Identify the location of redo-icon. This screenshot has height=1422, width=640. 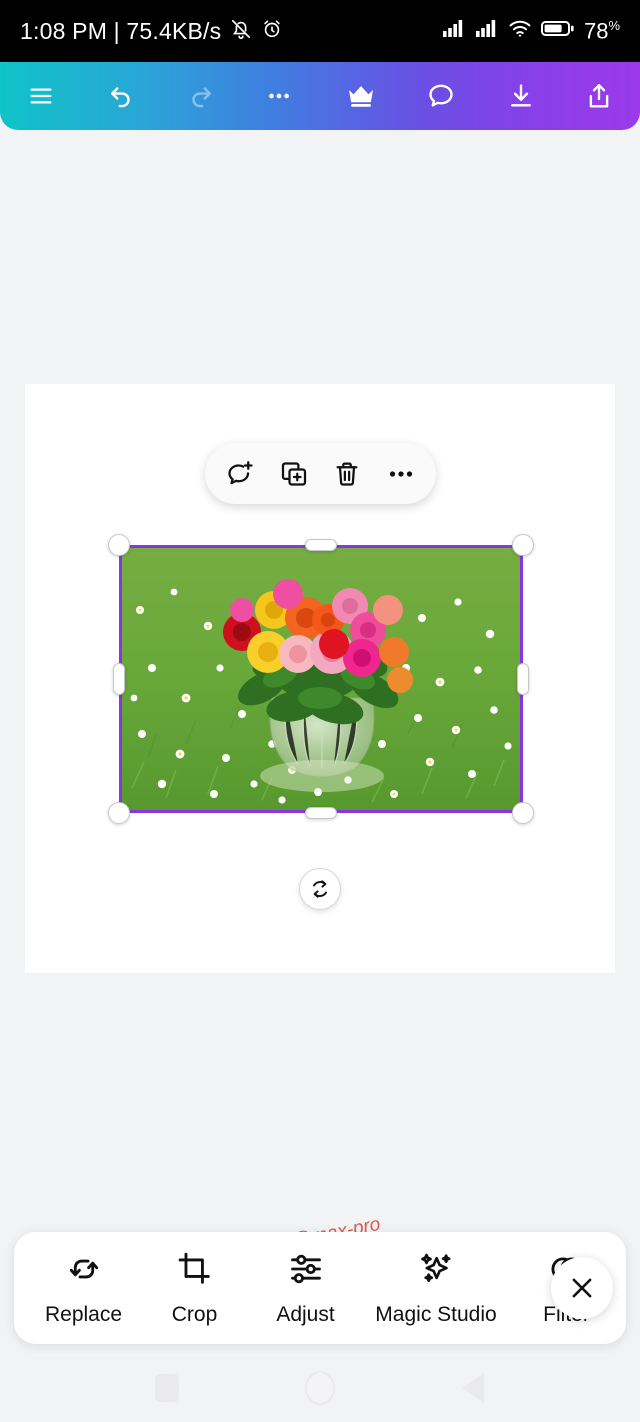
(201, 96).